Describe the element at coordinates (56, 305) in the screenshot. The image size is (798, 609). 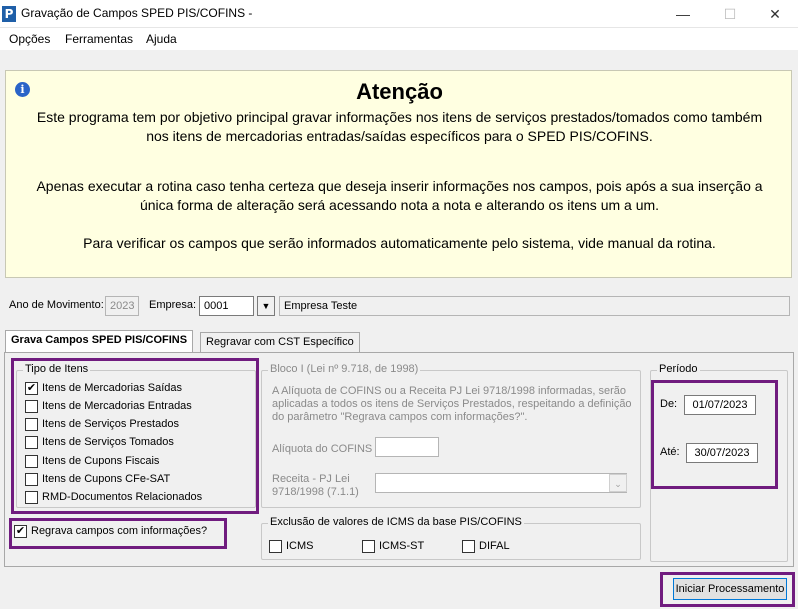
I see `ano-movimento-label: Ano de Movimento:` at that location.